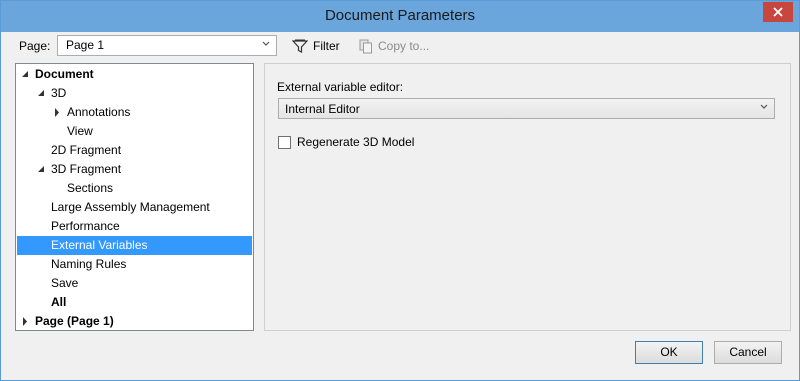 This screenshot has height=381, width=800. What do you see at coordinates (89, 264) in the screenshot?
I see `tree-item-label: Naming Rules` at bounding box center [89, 264].